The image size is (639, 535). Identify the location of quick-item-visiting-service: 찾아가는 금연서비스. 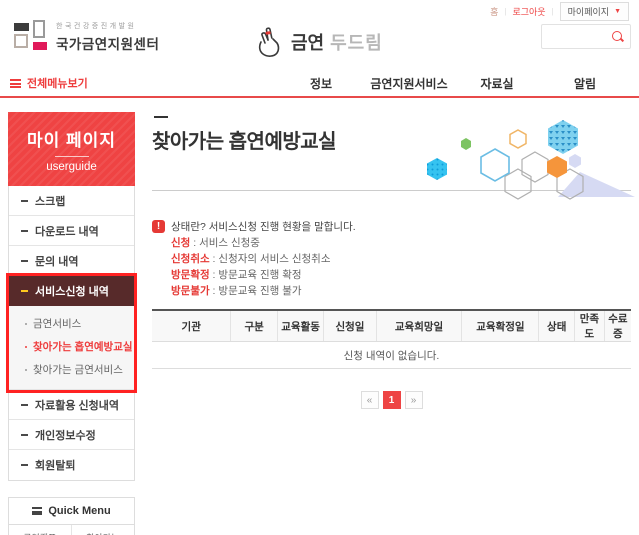
(103, 530).